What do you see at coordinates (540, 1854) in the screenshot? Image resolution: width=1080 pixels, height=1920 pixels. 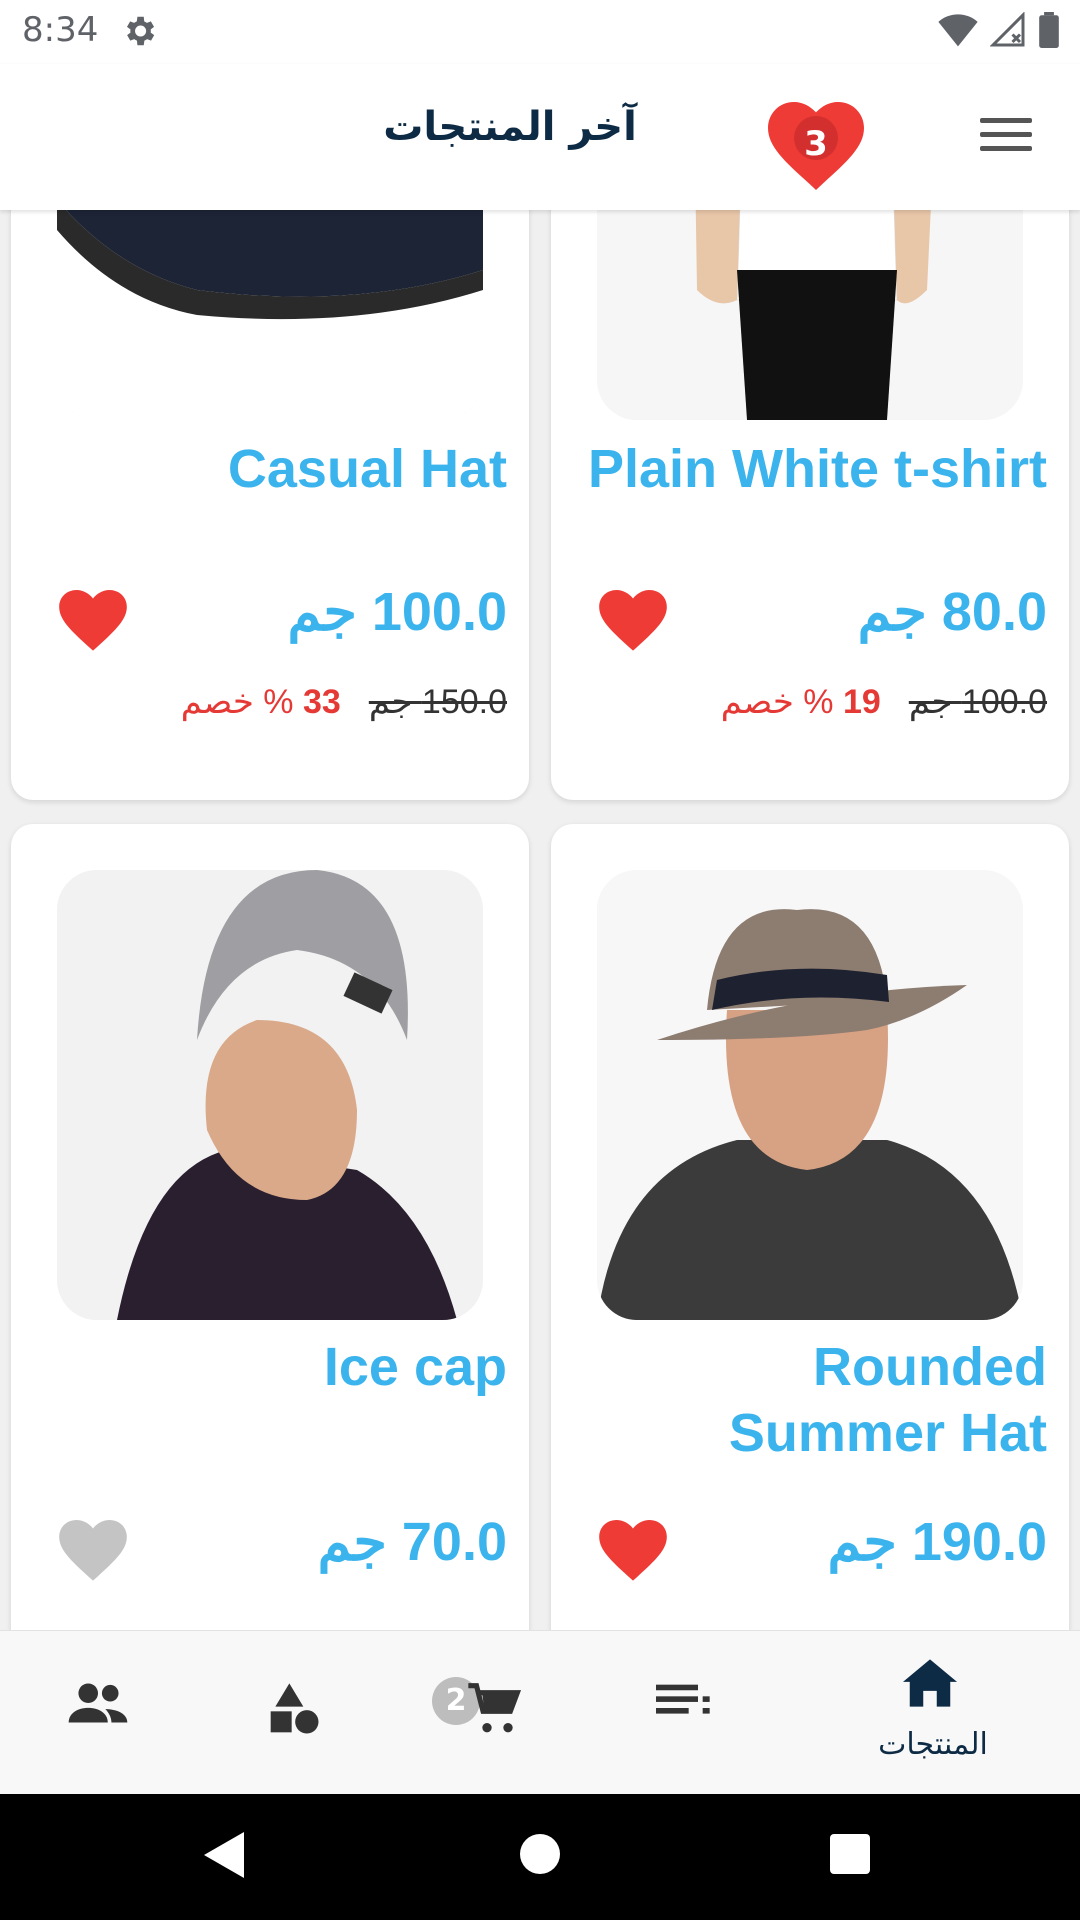 I see `home-button-icon` at bounding box center [540, 1854].